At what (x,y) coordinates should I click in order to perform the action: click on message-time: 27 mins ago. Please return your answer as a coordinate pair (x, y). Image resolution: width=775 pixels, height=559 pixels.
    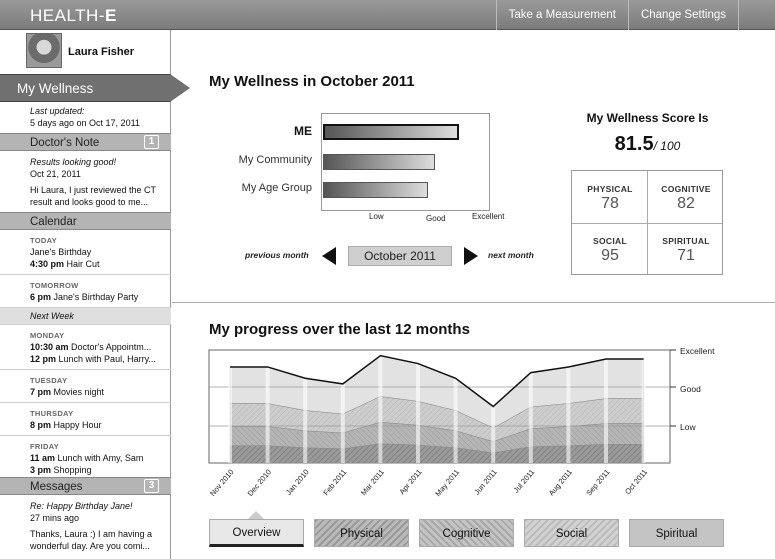
    Looking at the image, I should click on (55, 518).